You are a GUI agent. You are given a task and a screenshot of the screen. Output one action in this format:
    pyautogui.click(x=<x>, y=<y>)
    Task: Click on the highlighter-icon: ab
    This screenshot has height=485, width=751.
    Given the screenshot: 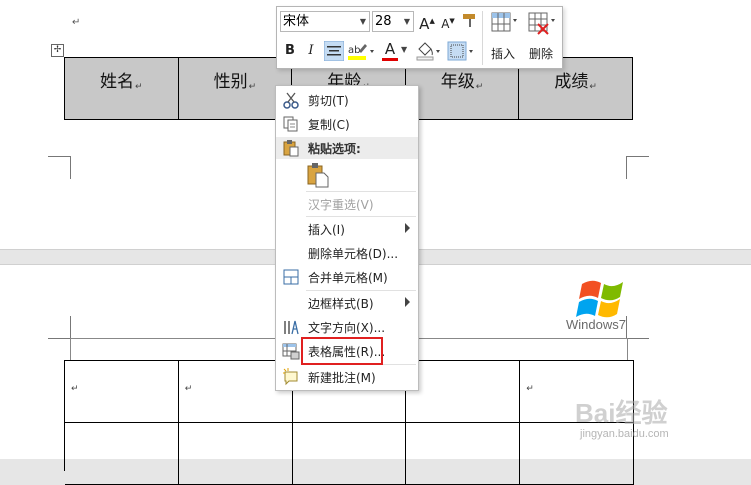 What is the action you would take?
    pyautogui.click(x=362, y=51)
    